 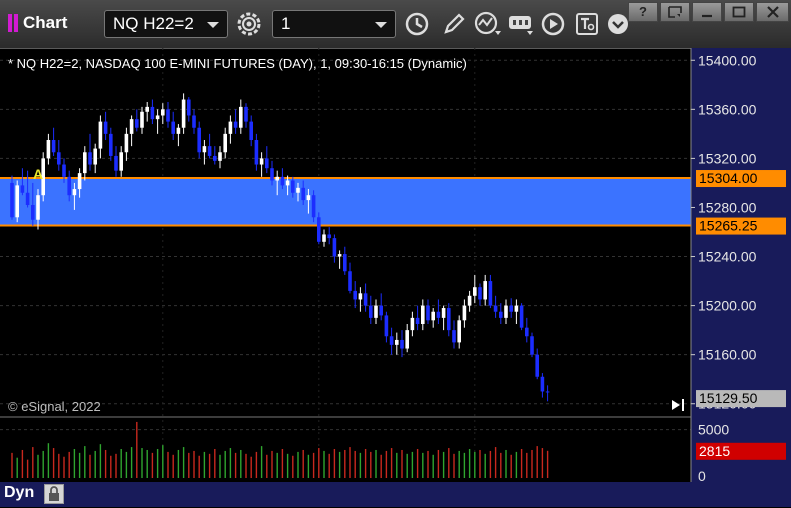 I want to click on play-button, so click(x=553, y=24).